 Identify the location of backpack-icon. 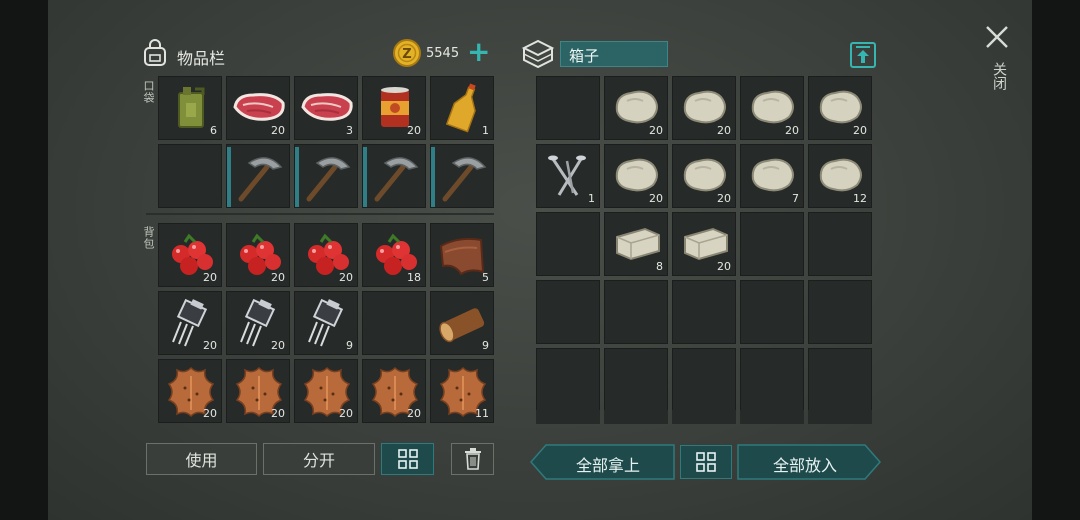
(155, 52).